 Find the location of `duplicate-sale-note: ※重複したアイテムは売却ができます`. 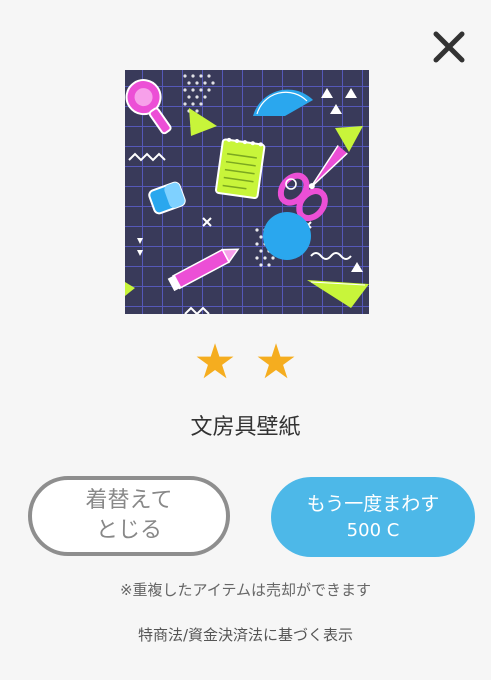

duplicate-sale-note: ※重複したアイテムは売却ができます is located at coordinates (245, 590).